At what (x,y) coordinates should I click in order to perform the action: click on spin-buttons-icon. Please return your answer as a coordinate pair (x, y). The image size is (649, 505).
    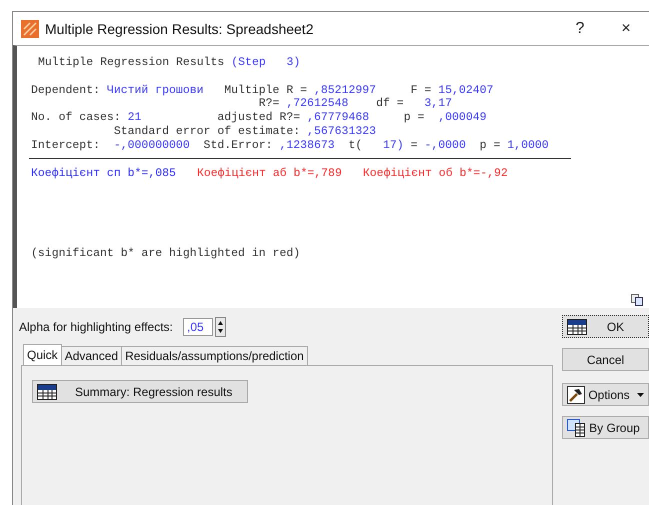
    Looking at the image, I should click on (220, 327).